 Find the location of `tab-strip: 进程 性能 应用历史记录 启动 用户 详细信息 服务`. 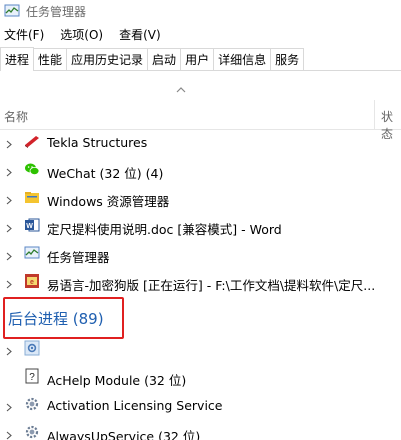

tab-strip: 进程 性能 应用历史记录 启动 用户 详细信息 服务 is located at coordinates (200, 59).